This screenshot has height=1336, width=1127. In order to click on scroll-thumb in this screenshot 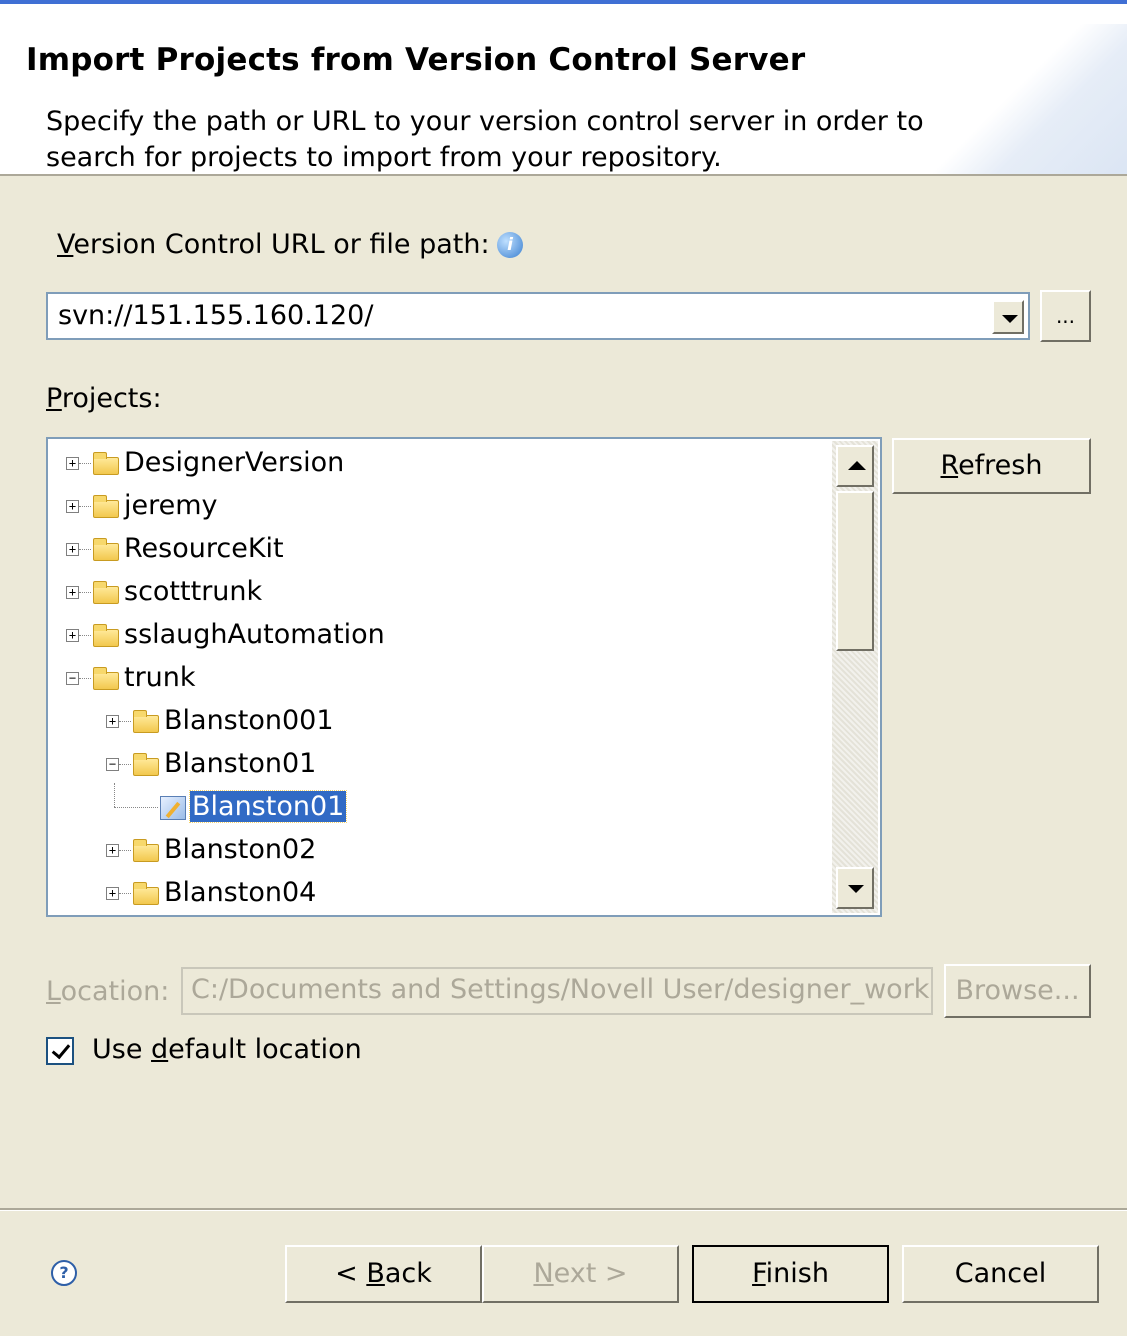, I will do `click(855, 571)`.